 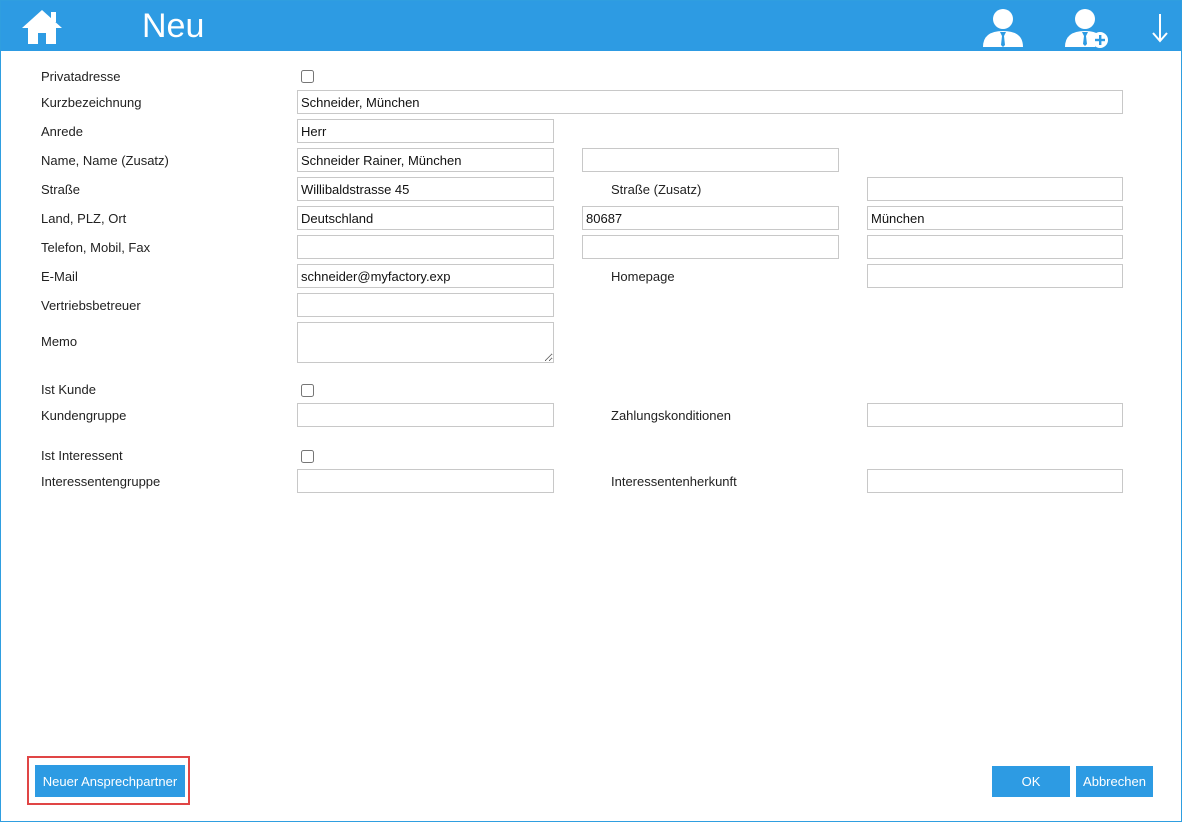 I want to click on ok-button: OK, so click(x=1031, y=781).